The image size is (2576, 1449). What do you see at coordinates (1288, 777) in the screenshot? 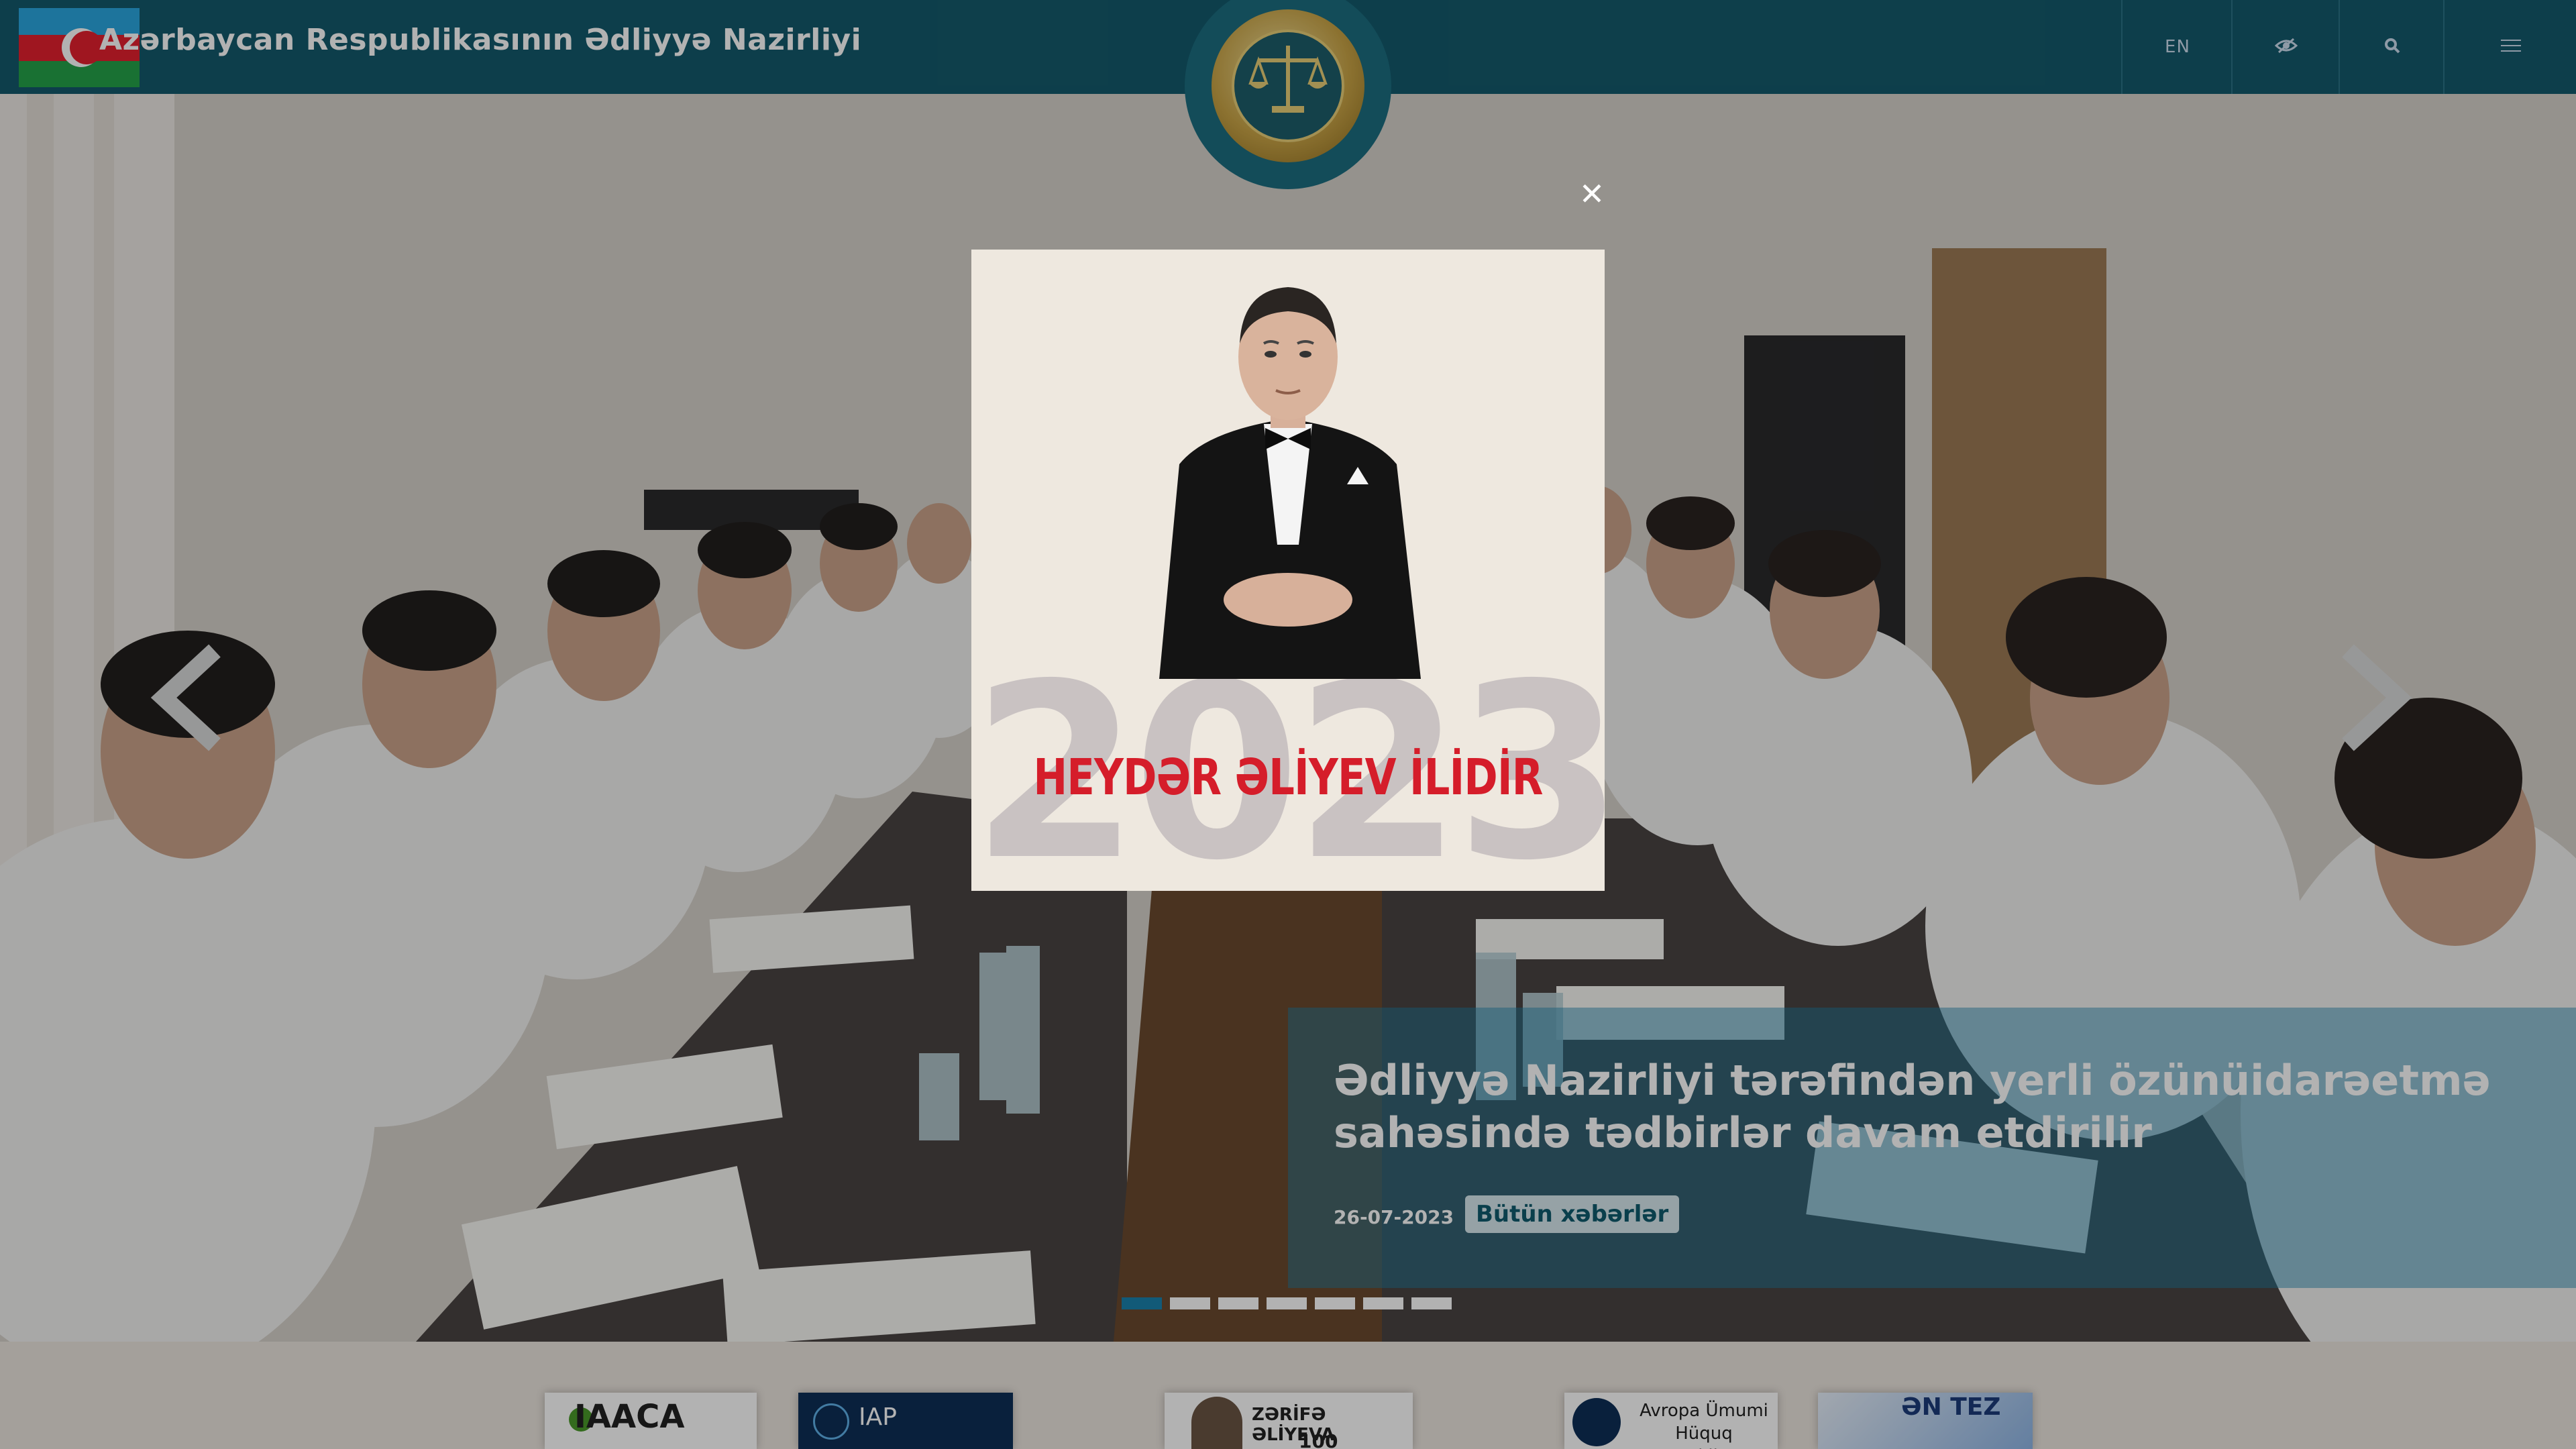
I see `modal-headline: HEYDƏR ƏLİYEV İLİDİR` at bounding box center [1288, 777].